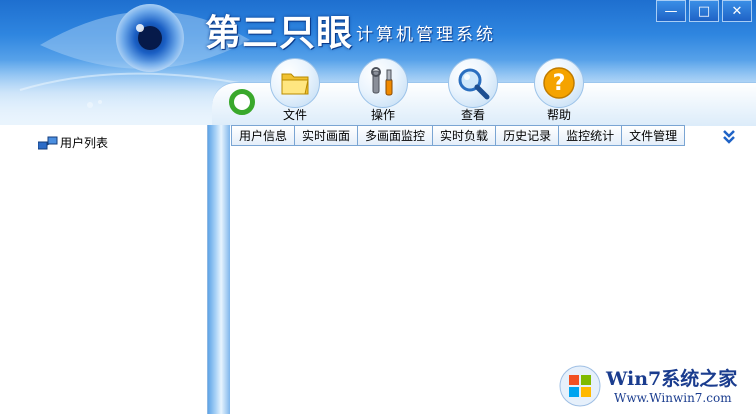 The height and width of the screenshot is (414, 756). What do you see at coordinates (383, 83) in the screenshot?
I see `tools-icon` at bounding box center [383, 83].